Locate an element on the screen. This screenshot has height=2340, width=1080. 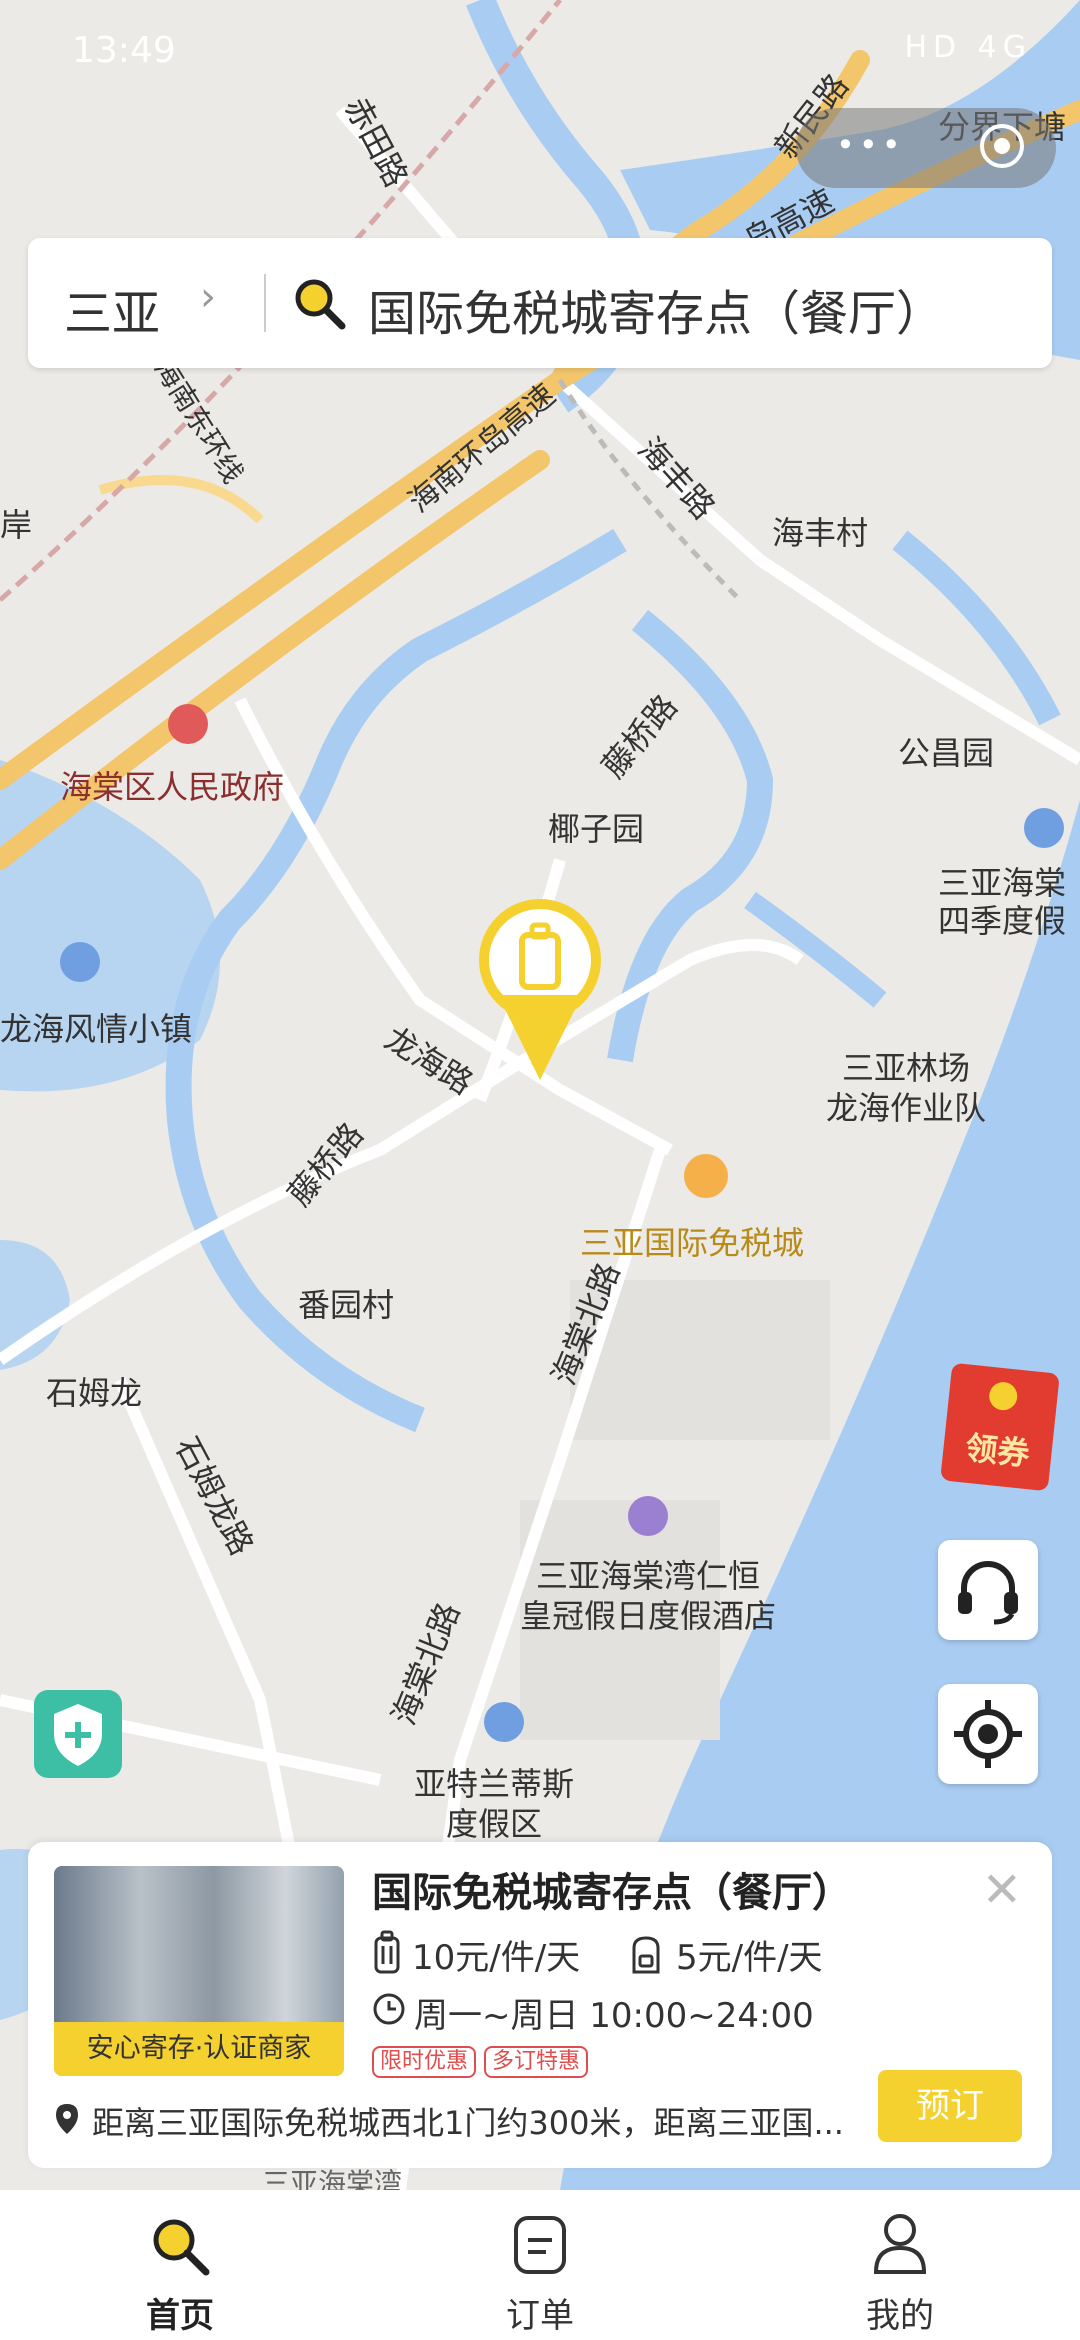
user-icon is located at coordinates (900, 2244).